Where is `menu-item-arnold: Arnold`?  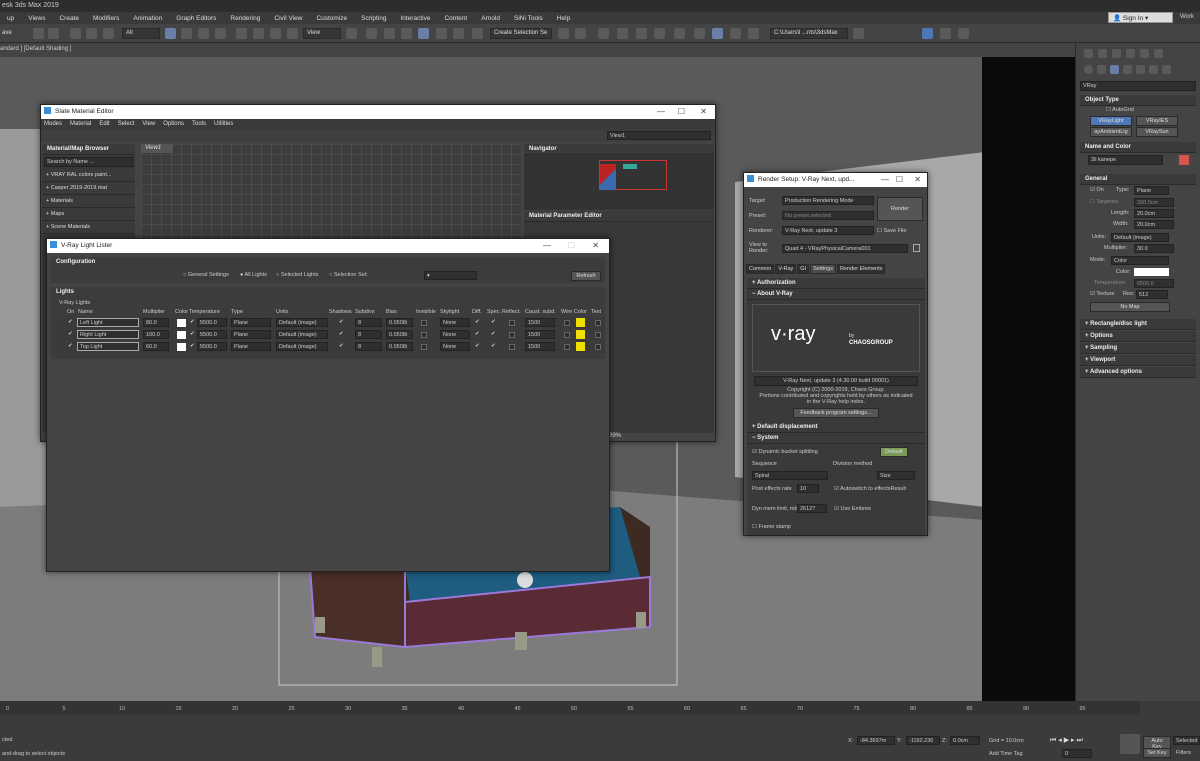 menu-item-arnold: Arnold is located at coordinates (490, 18).